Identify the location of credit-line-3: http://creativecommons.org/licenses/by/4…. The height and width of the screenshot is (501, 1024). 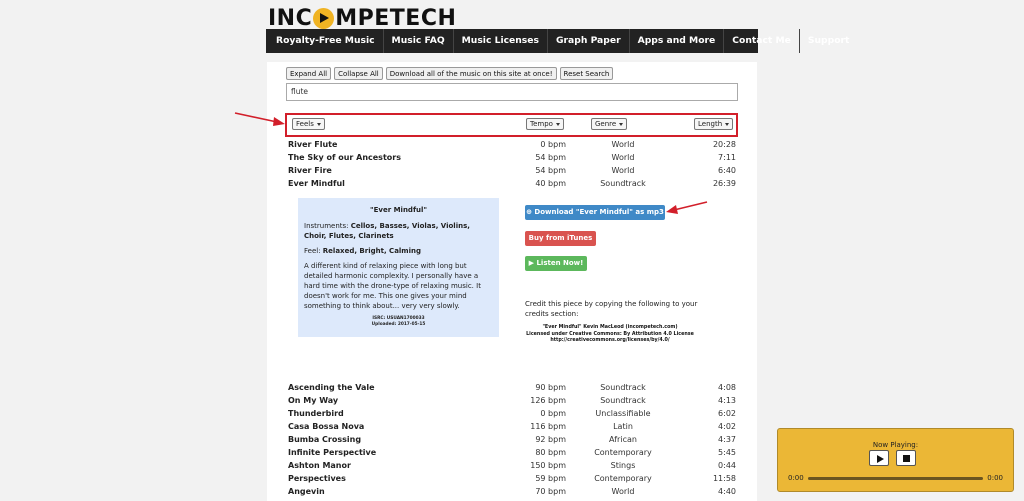
(610, 340).